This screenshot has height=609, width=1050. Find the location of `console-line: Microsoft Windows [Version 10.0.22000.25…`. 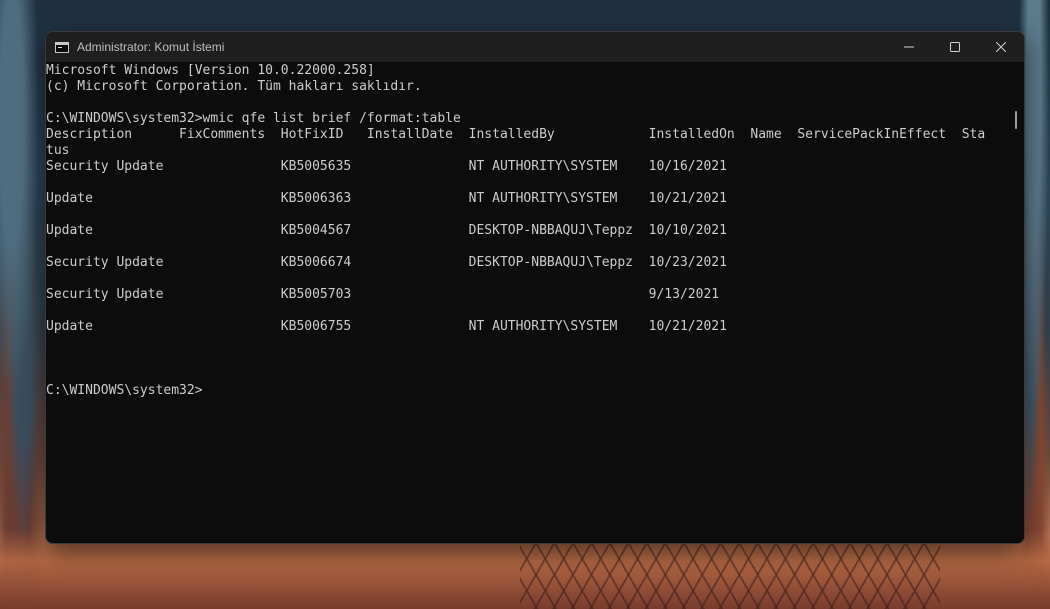

console-line: Microsoft Windows [Version 10.0.22000.25… is located at coordinates (210, 70).